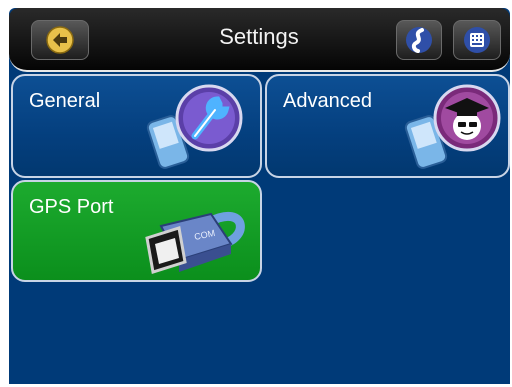 This screenshot has width=512, height=387. I want to click on back-arrow-icon, so click(60, 40).